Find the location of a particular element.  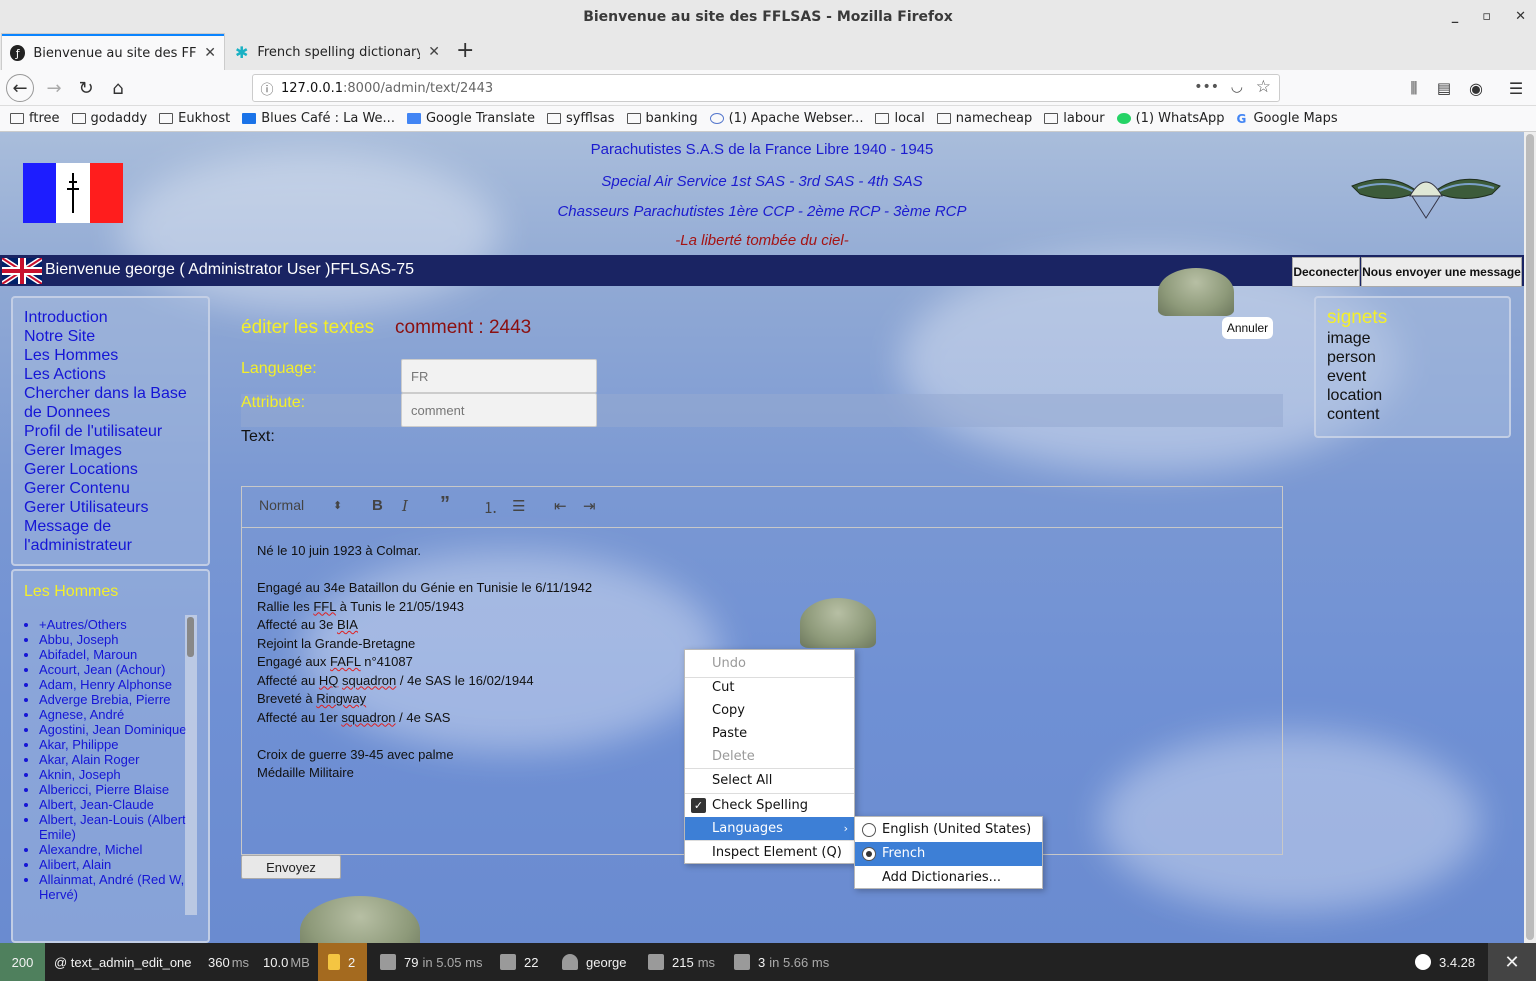

menu-item-undo: Undo is located at coordinates (769, 663).